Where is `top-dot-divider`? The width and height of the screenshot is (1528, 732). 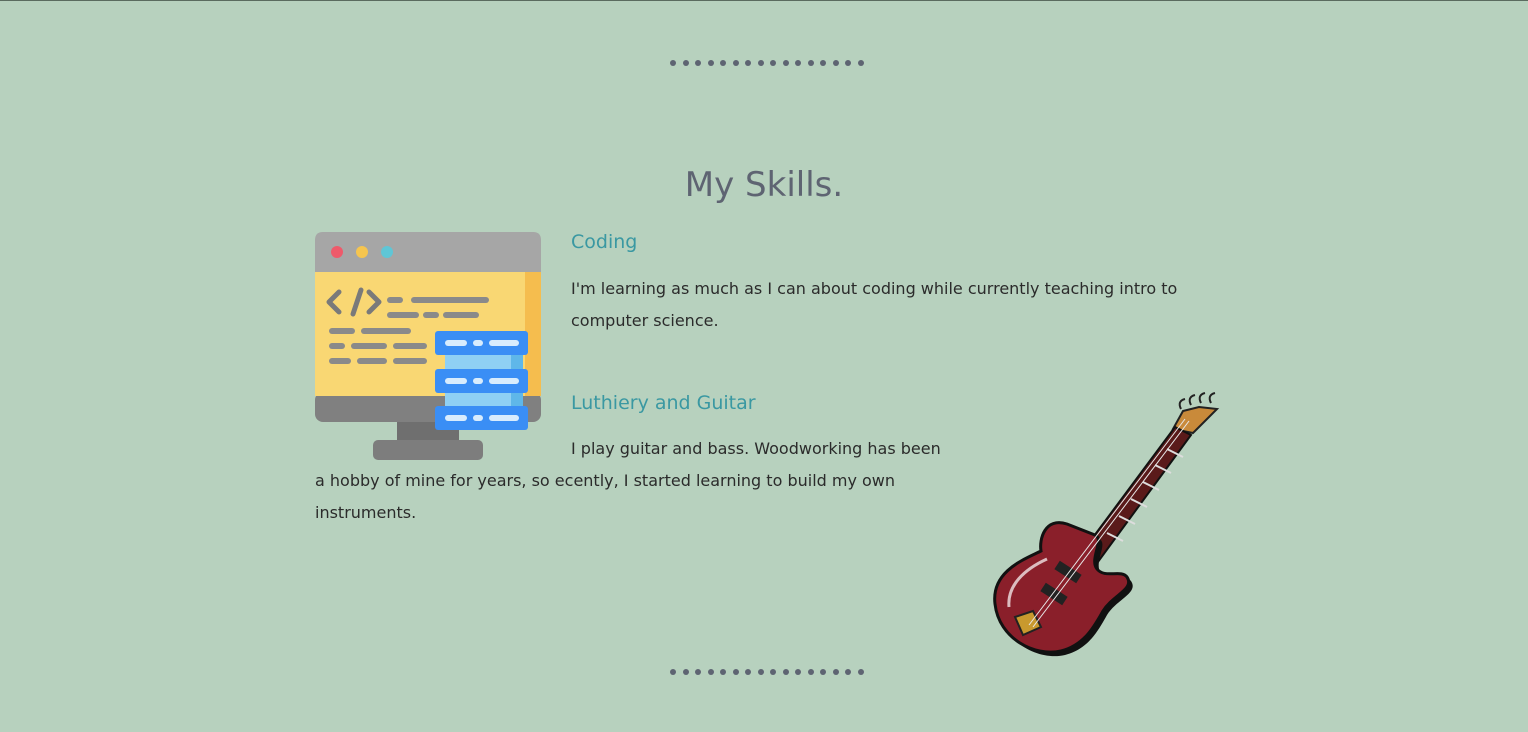 top-dot-divider is located at coordinates (767, 63).